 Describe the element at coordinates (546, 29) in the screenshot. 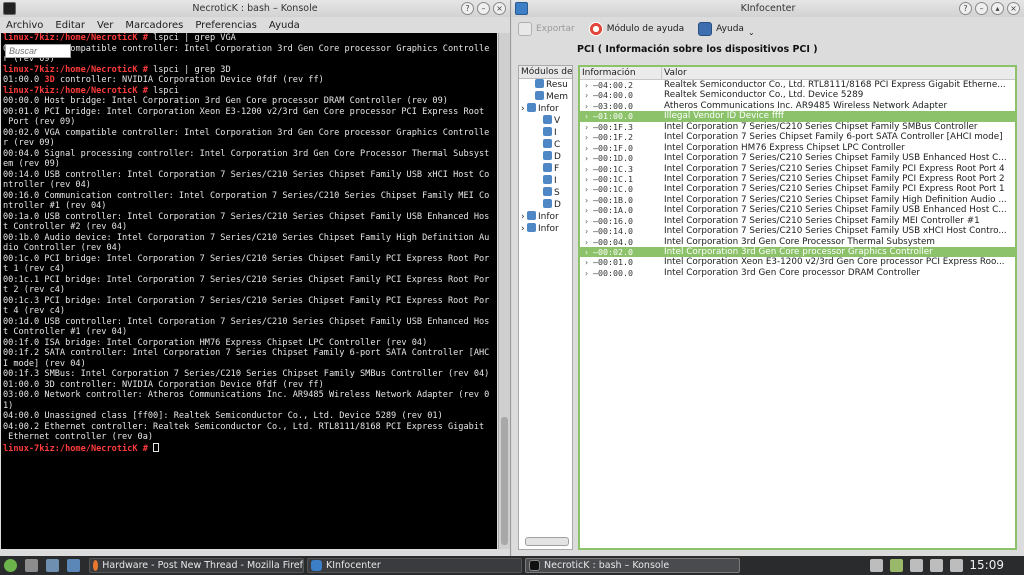

I see `export-button: Exportar` at that location.